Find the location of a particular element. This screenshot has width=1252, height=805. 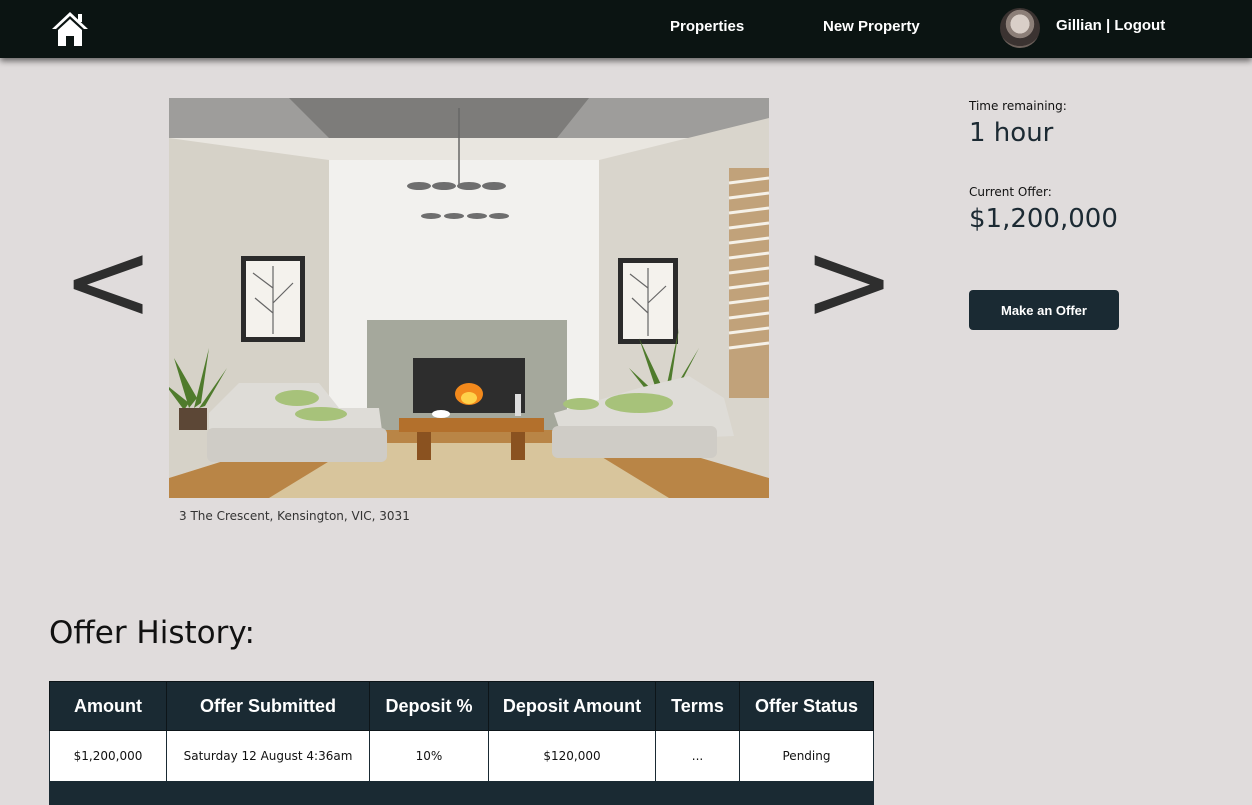

cell-deposit-amount: $120,000 is located at coordinates (572, 756).